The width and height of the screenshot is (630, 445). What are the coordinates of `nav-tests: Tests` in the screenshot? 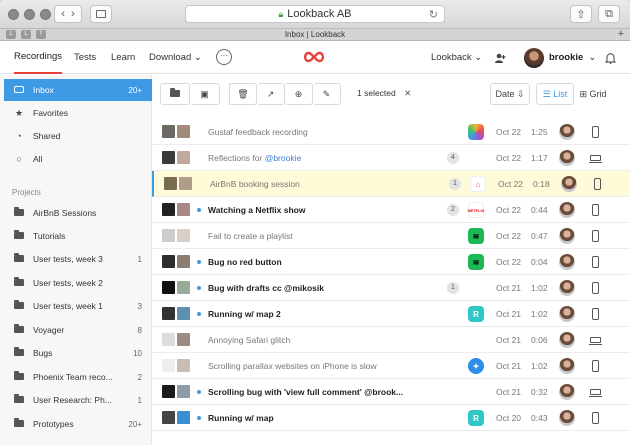 It's located at (85, 57).